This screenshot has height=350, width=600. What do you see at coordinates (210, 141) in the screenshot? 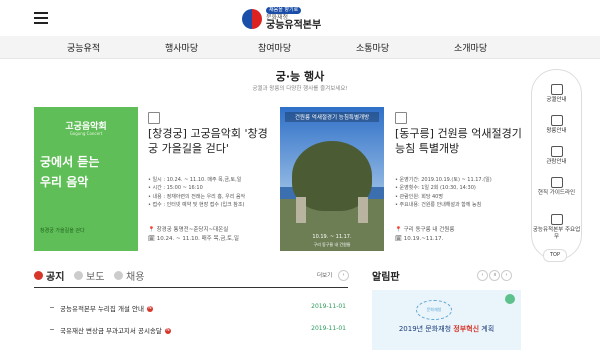
I see `event1-title: [창경궁] 고궁음악회 '창경궁 가을길을 걷다'` at bounding box center [210, 141].